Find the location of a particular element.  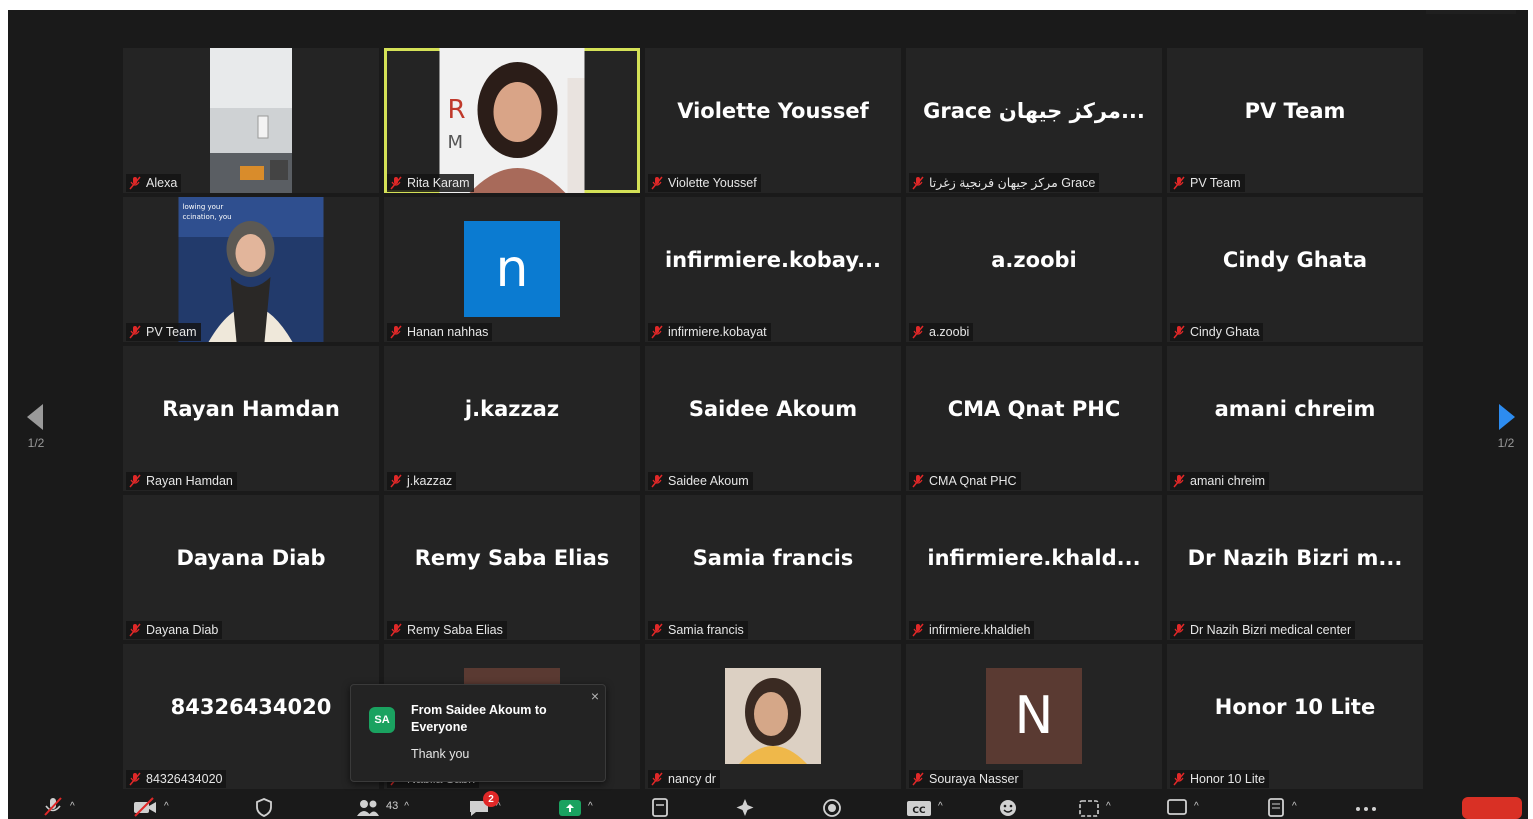

participant-name-label: Rita Karam is located at coordinates (430, 183).